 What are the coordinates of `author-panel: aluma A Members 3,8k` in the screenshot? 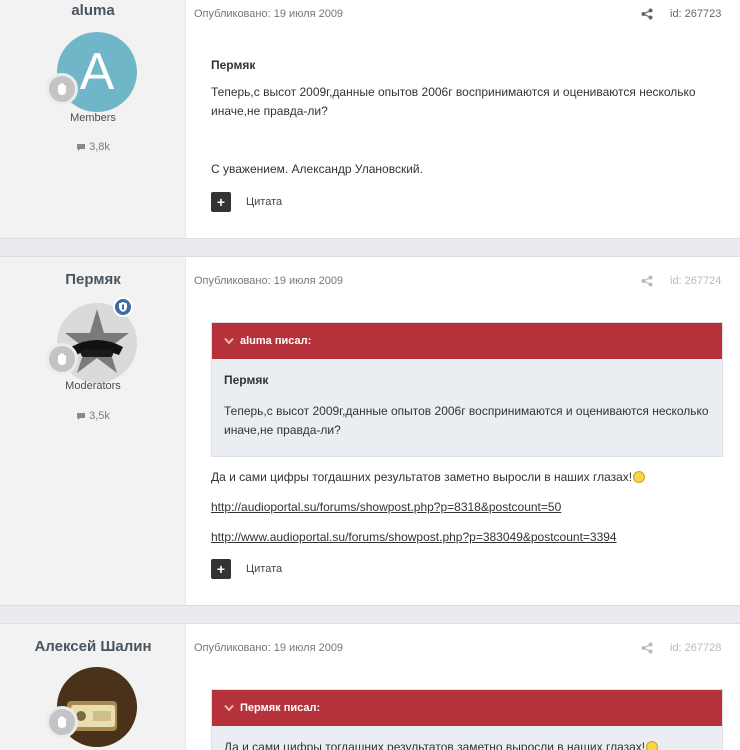 It's located at (93, 119).